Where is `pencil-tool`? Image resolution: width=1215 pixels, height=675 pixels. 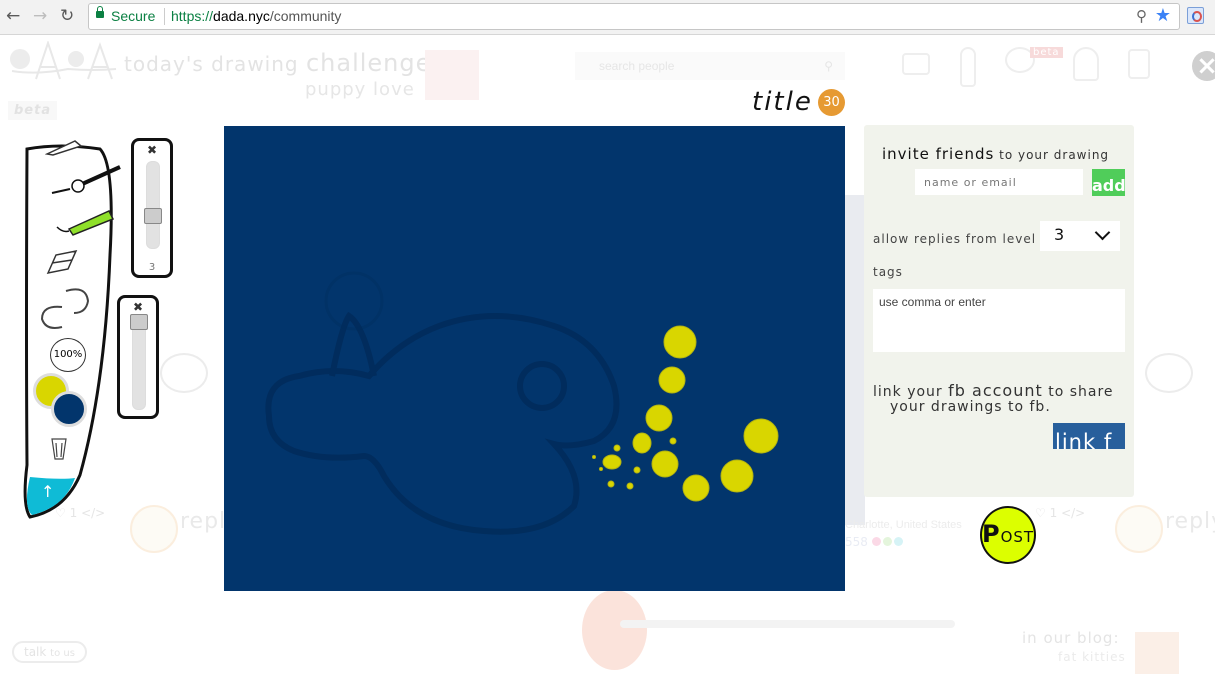 pencil-tool is located at coordinates (64, 147).